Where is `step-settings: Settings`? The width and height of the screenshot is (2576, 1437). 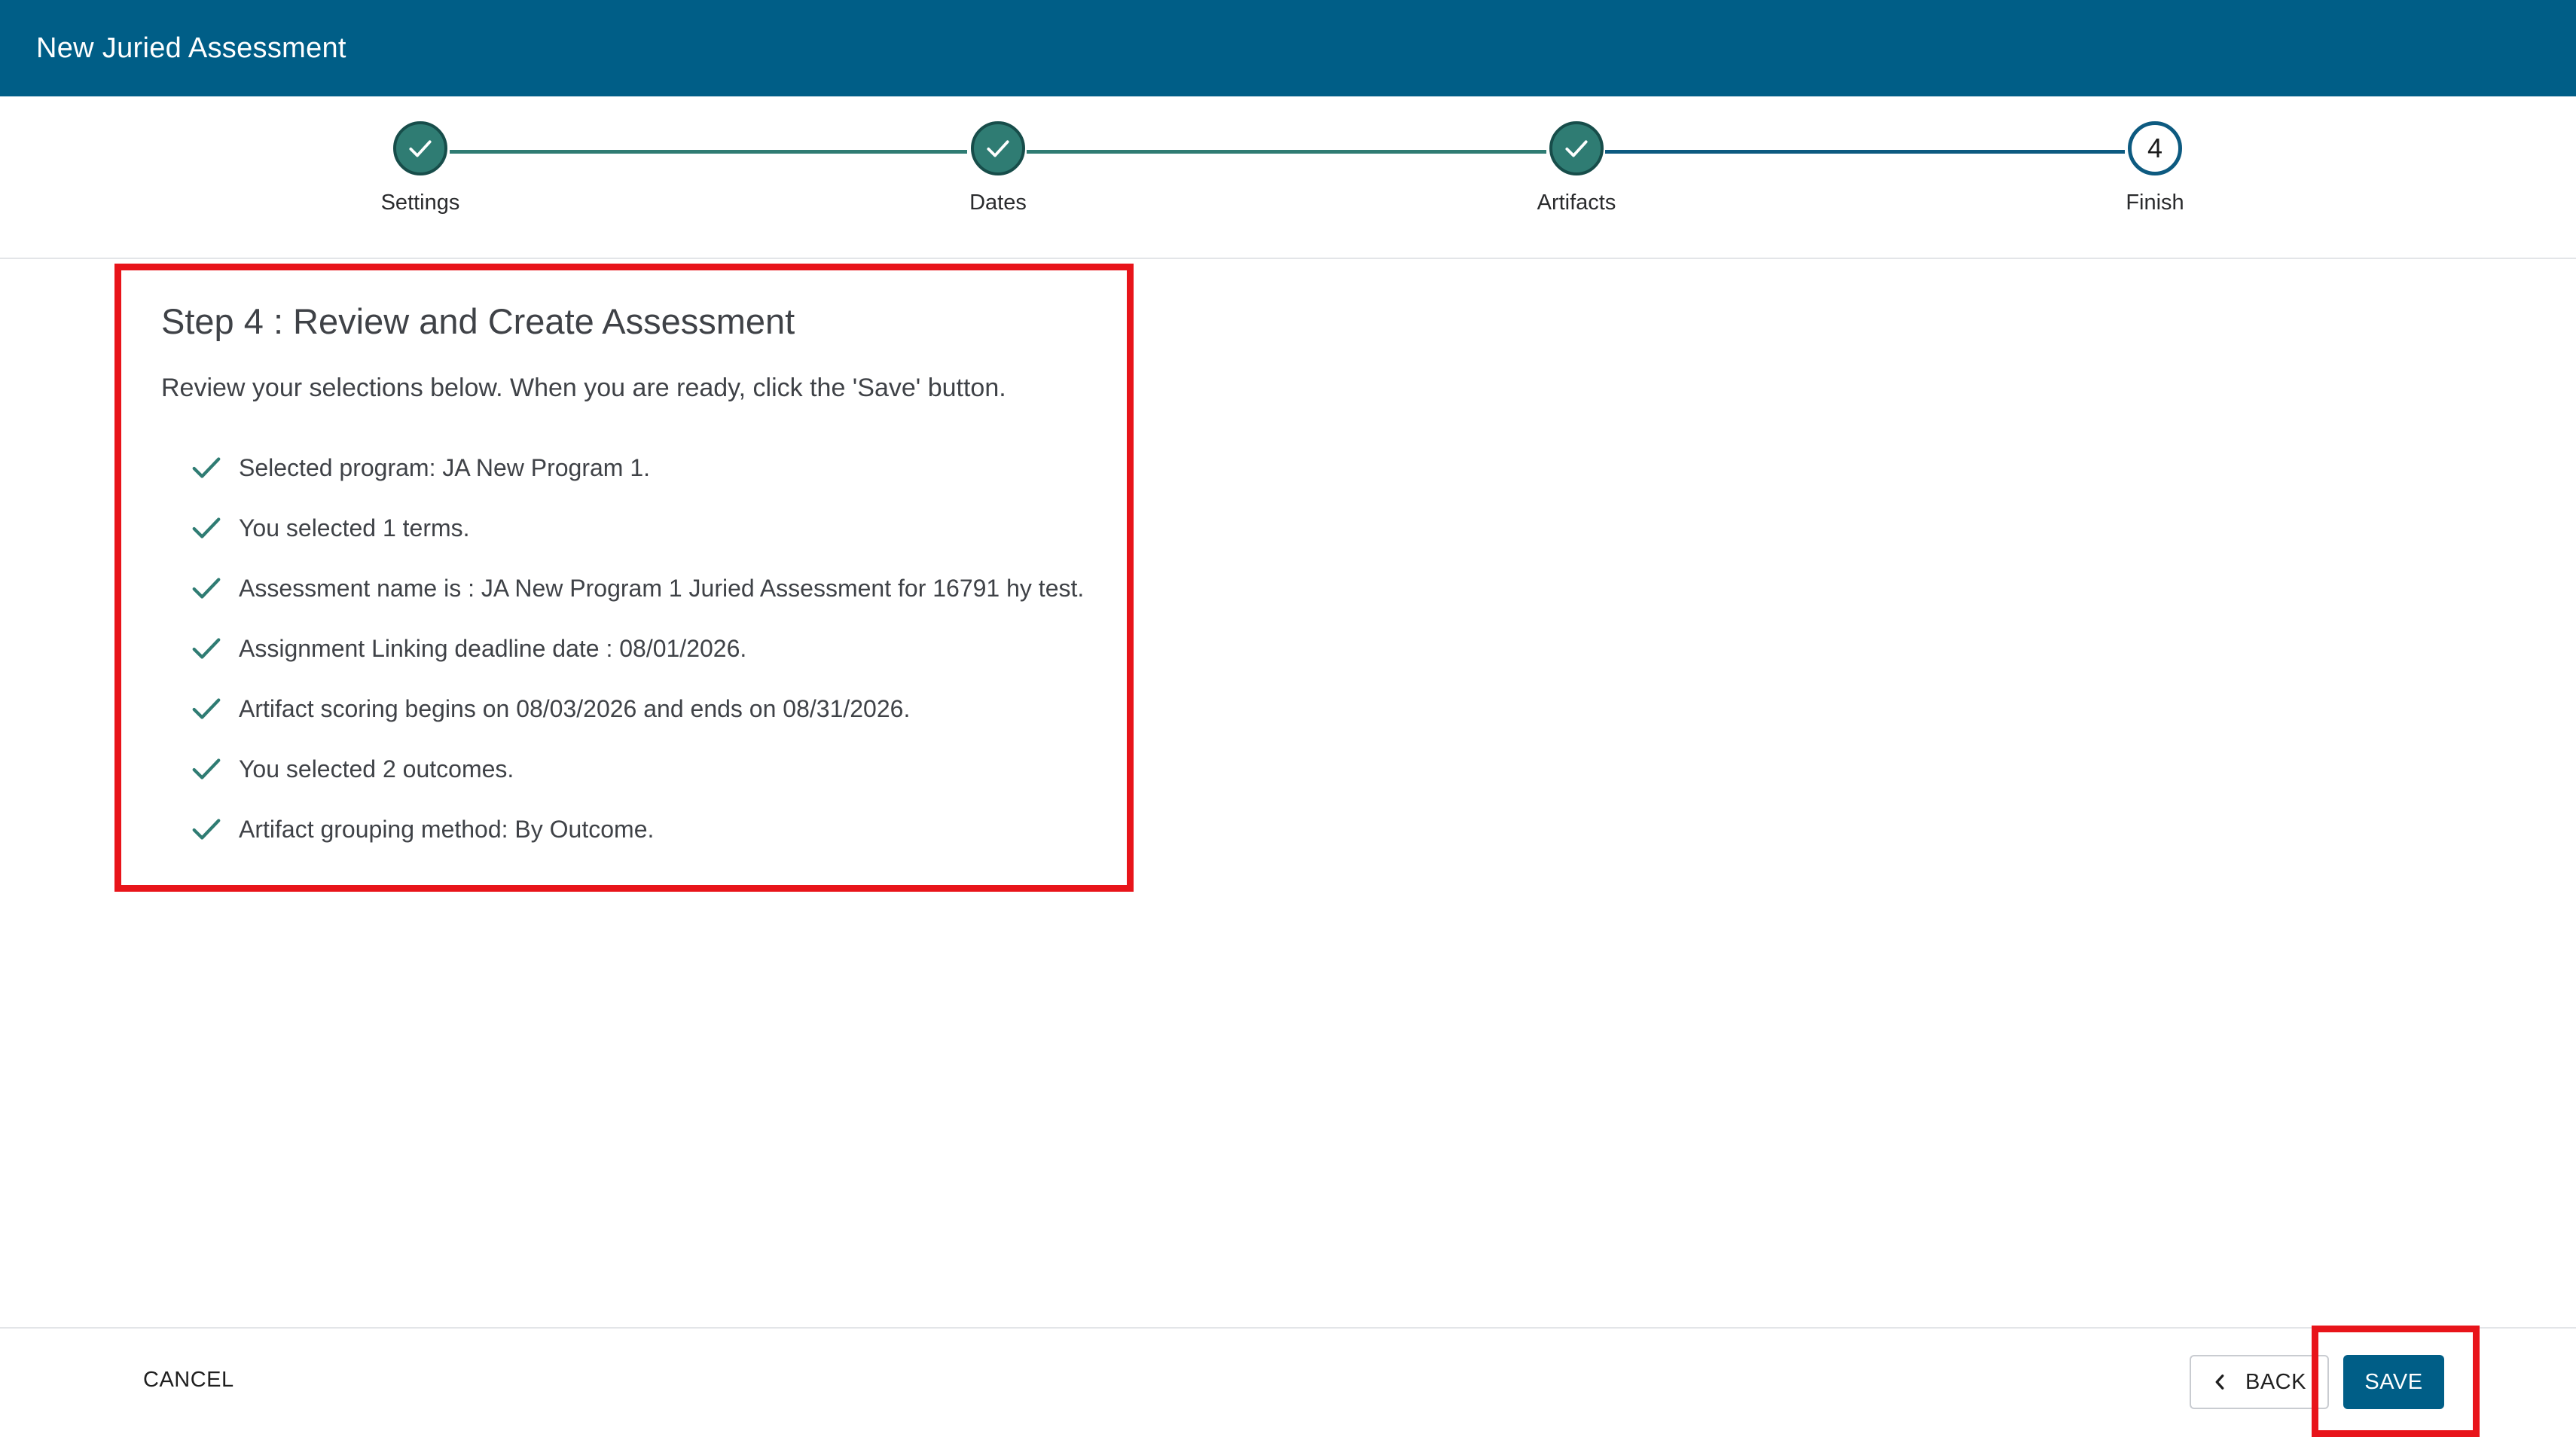
step-settings: Settings is located at coordinates (420, 168).